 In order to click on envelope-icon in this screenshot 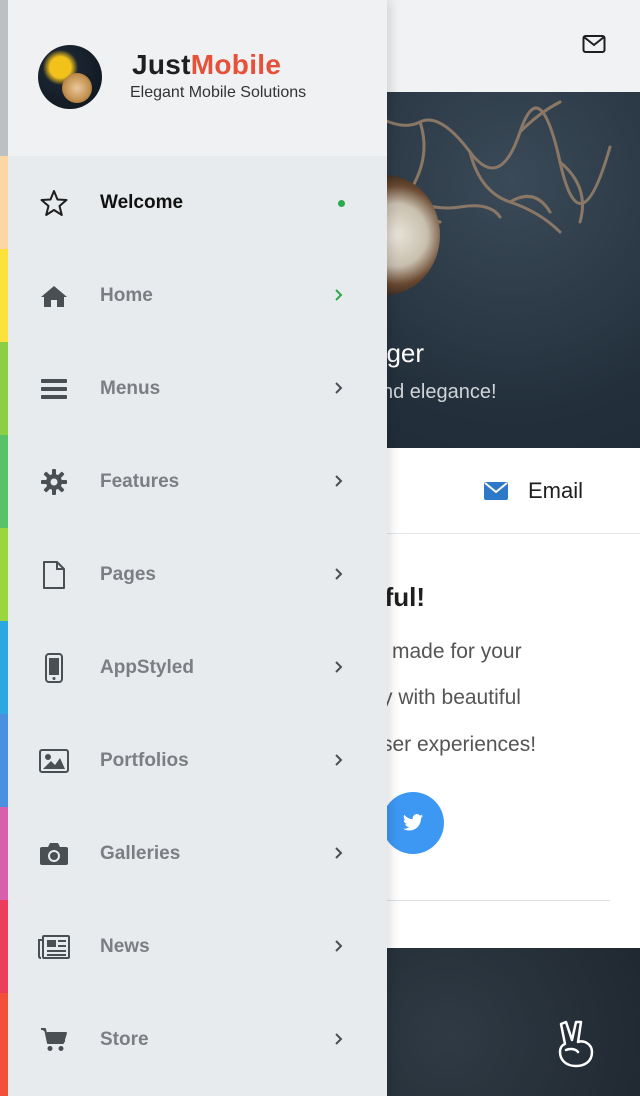, I will do `click(496, 491)`.